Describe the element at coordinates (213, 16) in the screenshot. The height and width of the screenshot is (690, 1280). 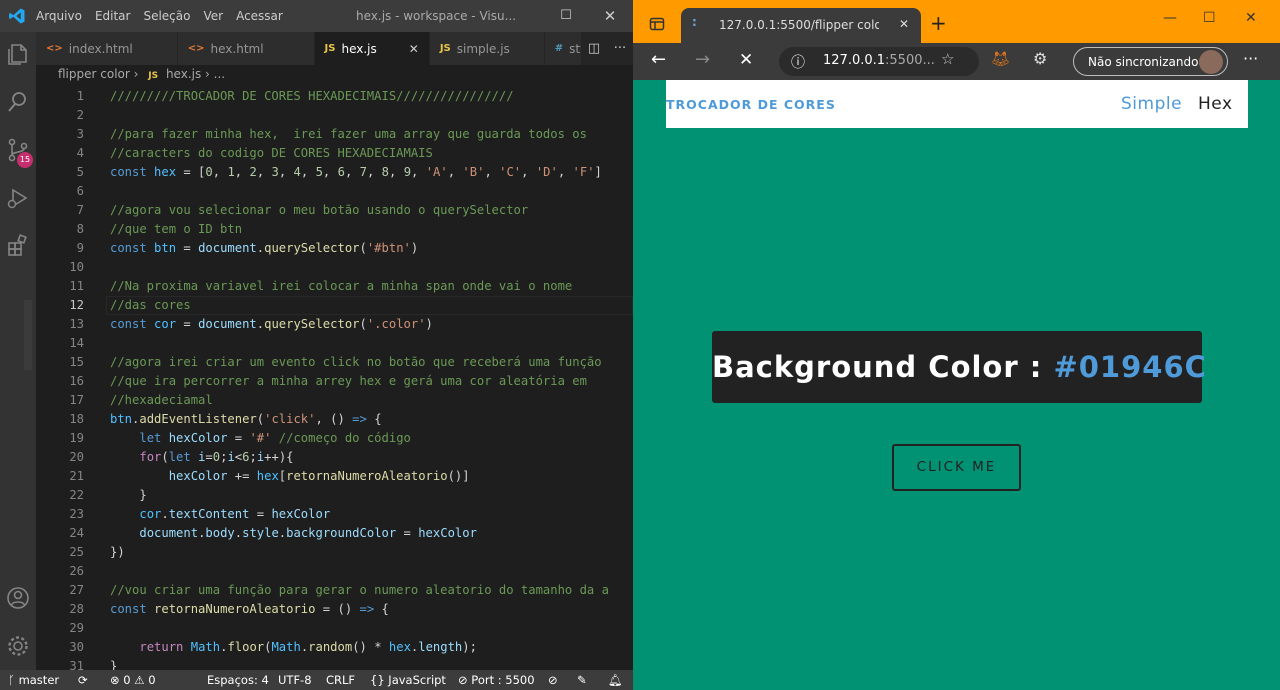
I see `menu-ver: Ver` at that location.